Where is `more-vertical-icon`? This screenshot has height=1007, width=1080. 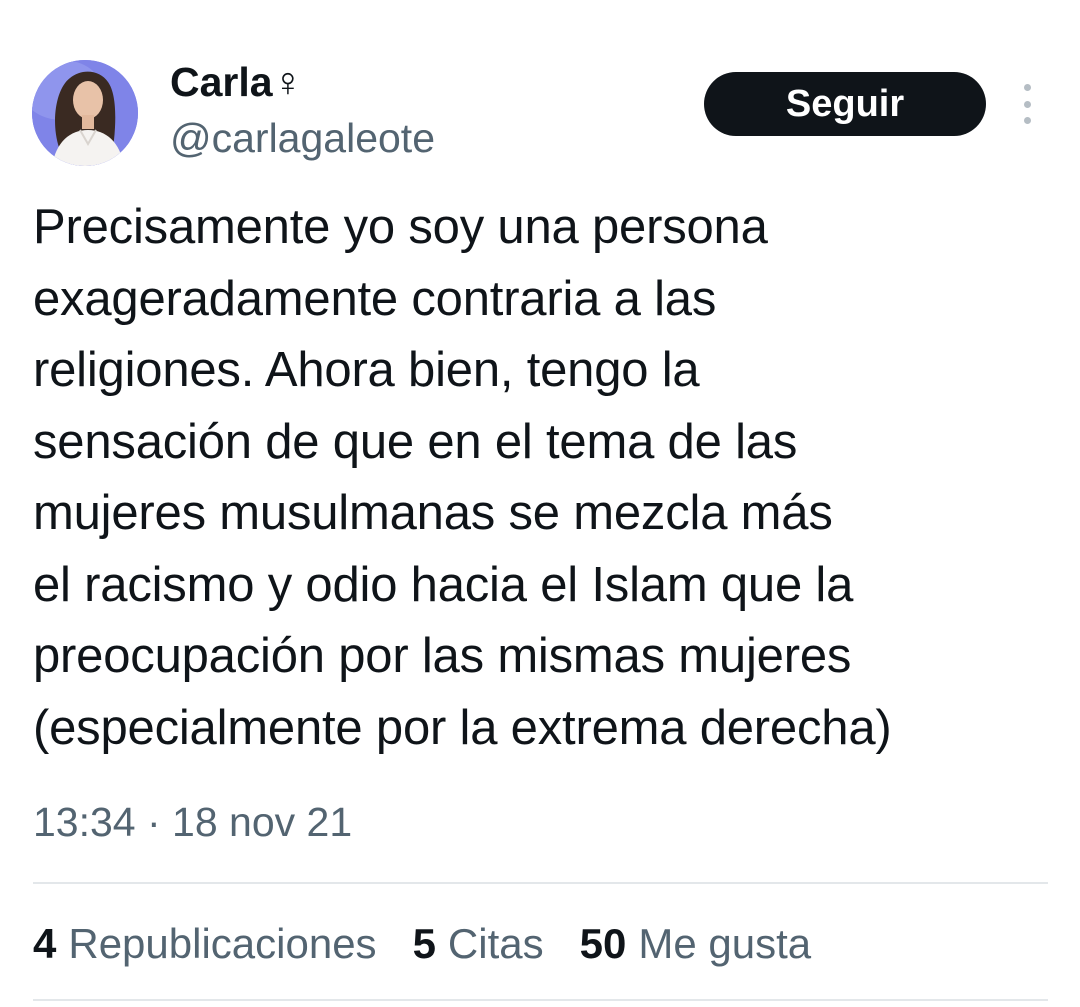 more-vertical-icon is located at coordinates (1027, 104).